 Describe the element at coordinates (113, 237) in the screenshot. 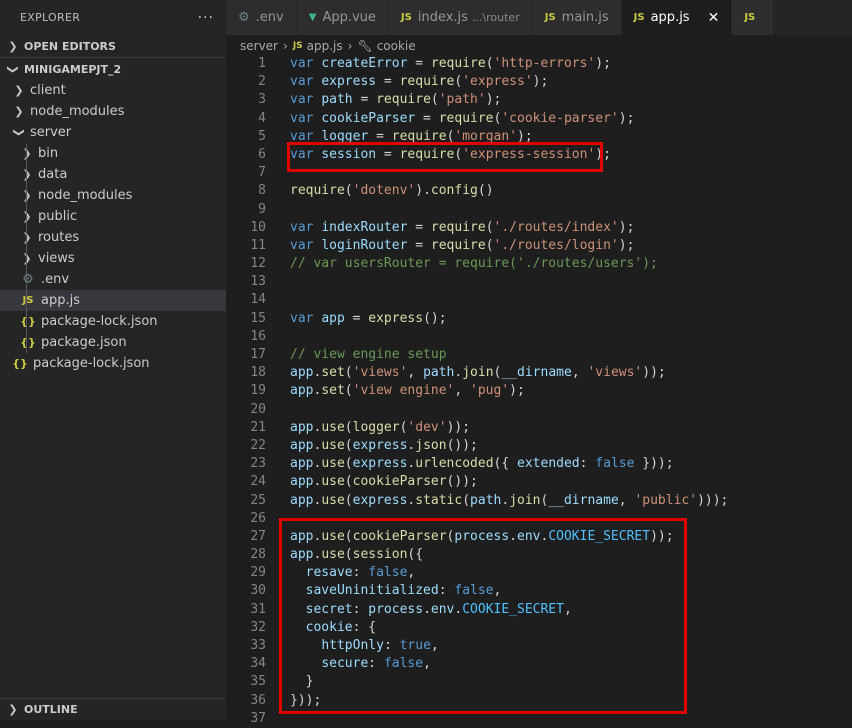

I see `tree-item: ❯ routes` at that location.